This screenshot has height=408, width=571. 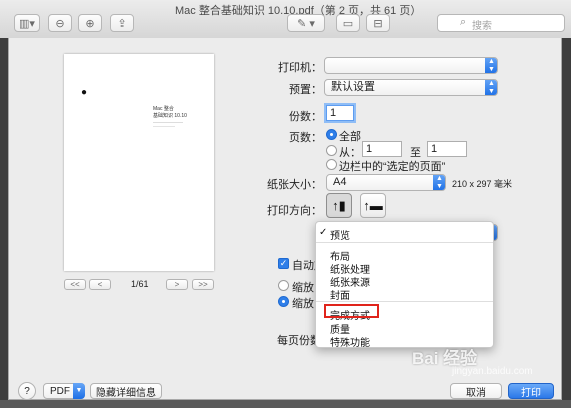 What do you see at coordinates (305, 117) in the screenshot?
I see `copies-label: 份数：` at bounding box center [305, 117].